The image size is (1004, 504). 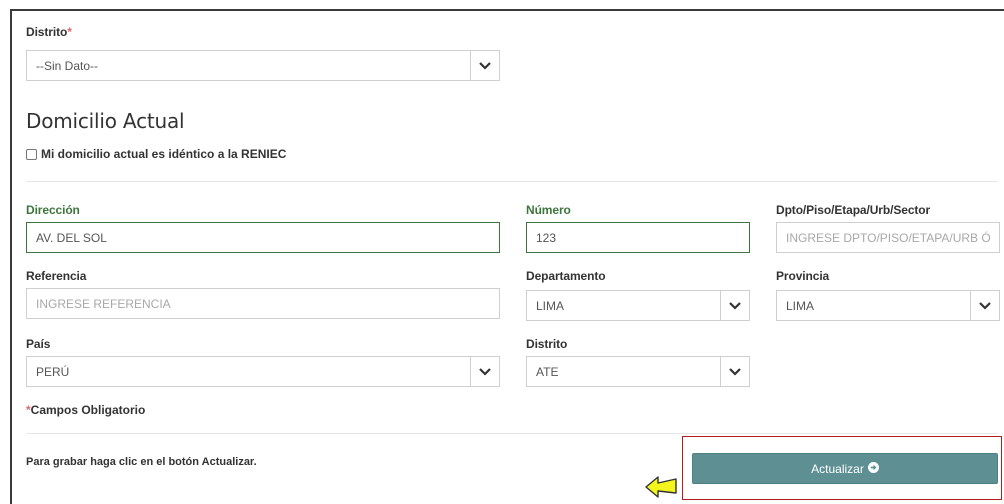 What do you see at coordinates (105, 121) in the screenshot?
I see `section-title: Domicilio Actual` at bounding box center [105, 121].